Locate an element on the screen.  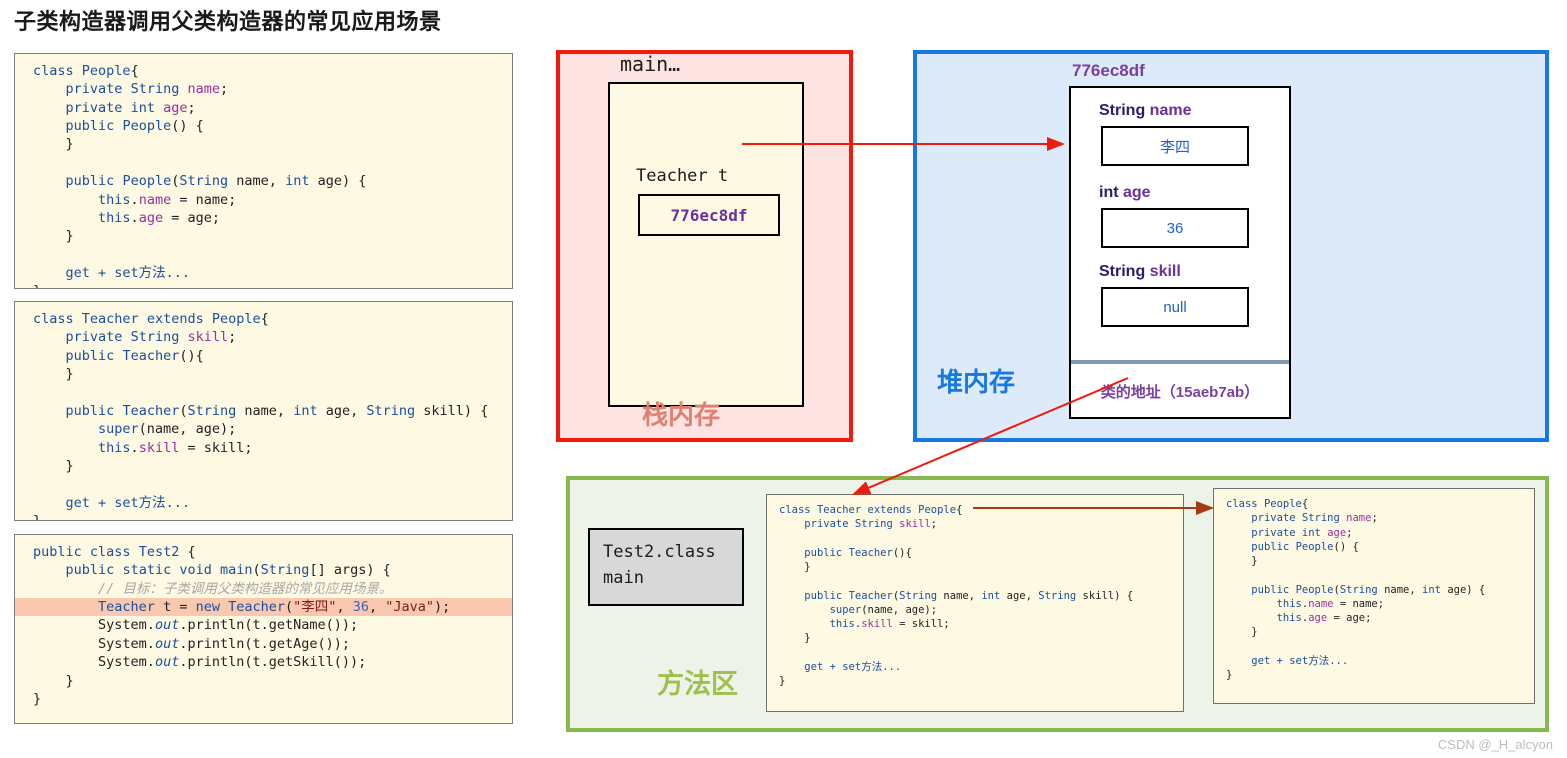
class-file-box: Test2.class main is located at coordinates (666, 567).